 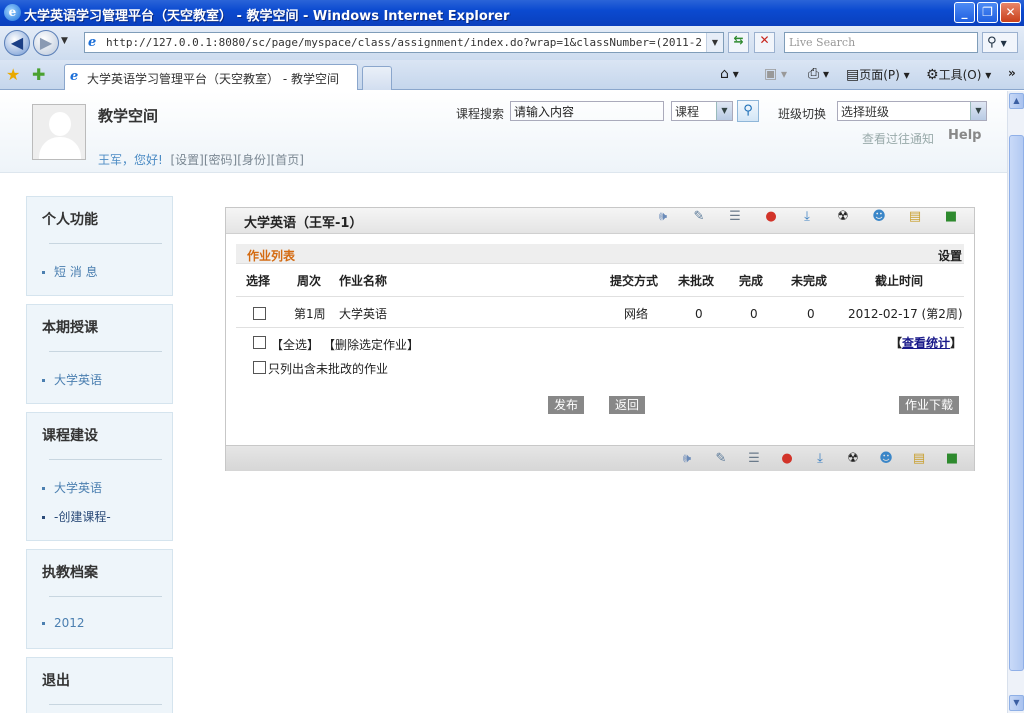 What do you see at coordinates (13, 74) in the screenshot?
I see `favorites-star-icon: ★` at bounding box center [13, 74].